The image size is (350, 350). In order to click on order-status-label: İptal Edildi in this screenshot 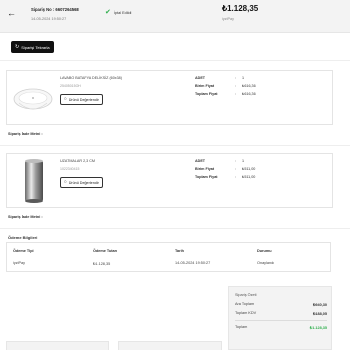, I will do `click(122, 12)`.